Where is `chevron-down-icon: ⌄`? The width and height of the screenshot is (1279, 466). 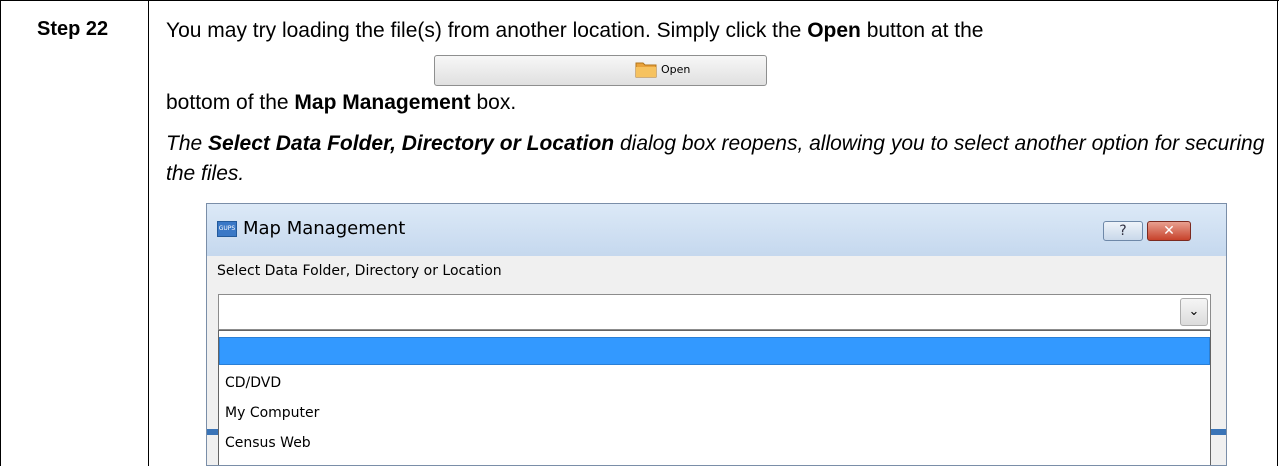
chevron-down-icon: ⌄ is located at coordinates (1194, 312).